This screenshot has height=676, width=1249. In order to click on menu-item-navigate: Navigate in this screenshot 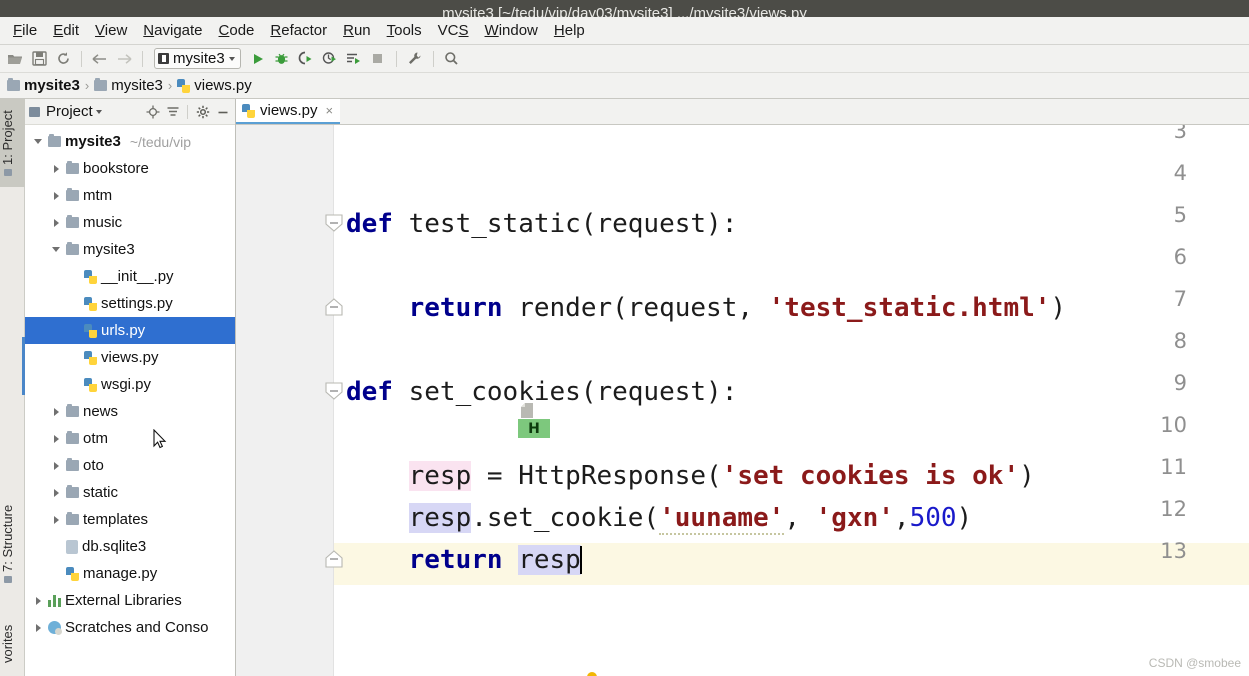, I will do `click(172, 30)`.